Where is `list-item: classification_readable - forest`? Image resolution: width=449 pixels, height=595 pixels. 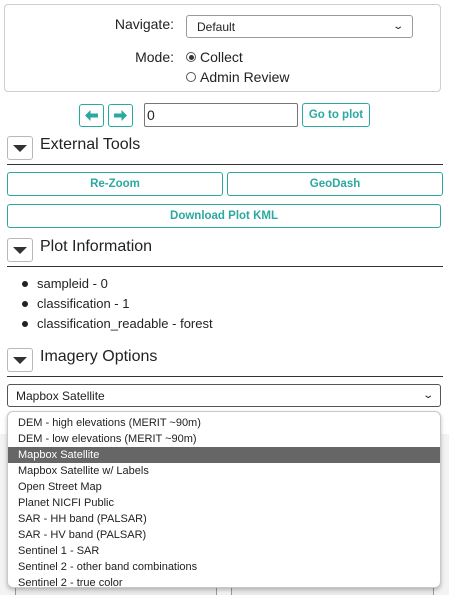 list-item: classification_readable - forest is located at coordinates (117, 324).